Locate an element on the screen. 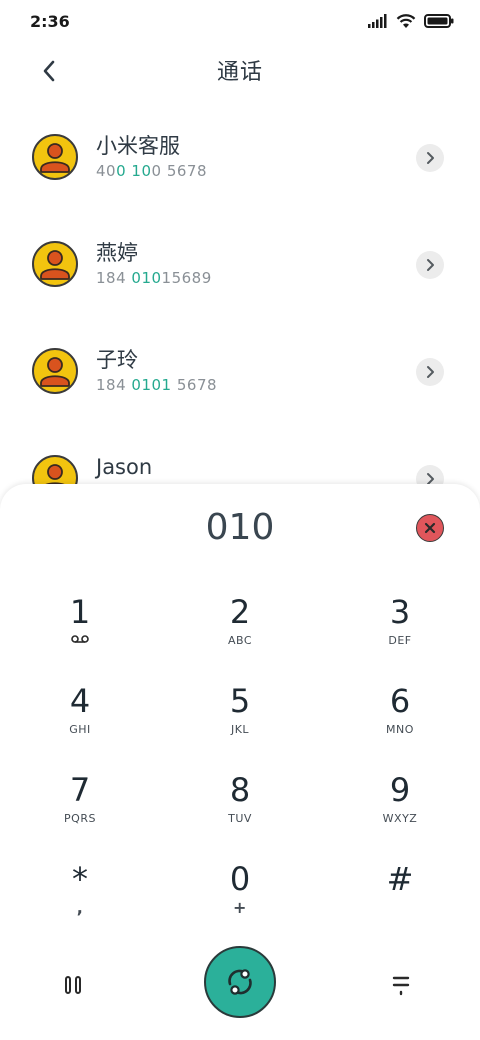 The image size is (480, 1040). menu-icon is located at coordinates (401, 986).